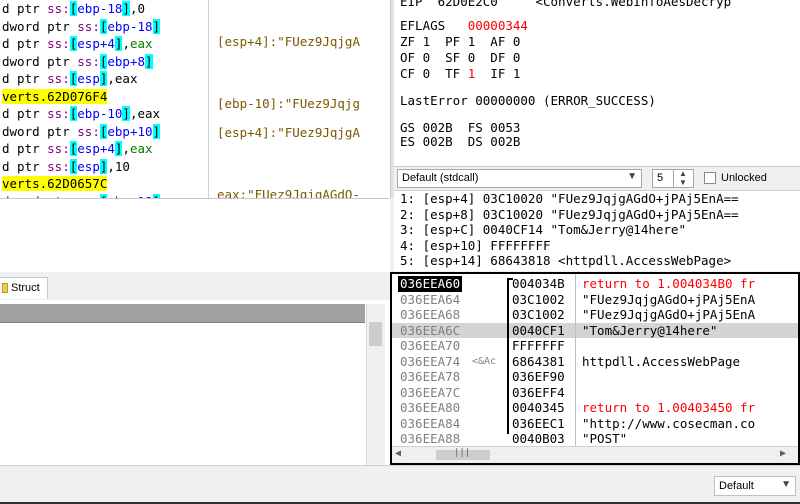 The height and width of the screenshot is (504, 800). Describe the element at coordinates (538, 283) in the screenshot. I see `stack-value: 004034B` at that location.